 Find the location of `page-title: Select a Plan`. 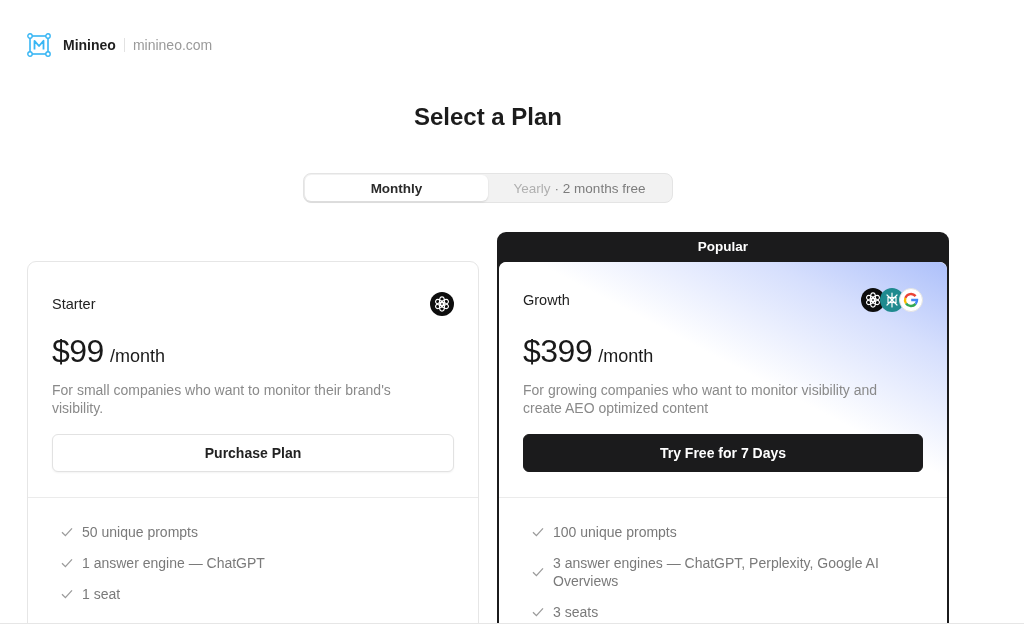

page-title: Select a Plan is located at coordinates (488, 117).